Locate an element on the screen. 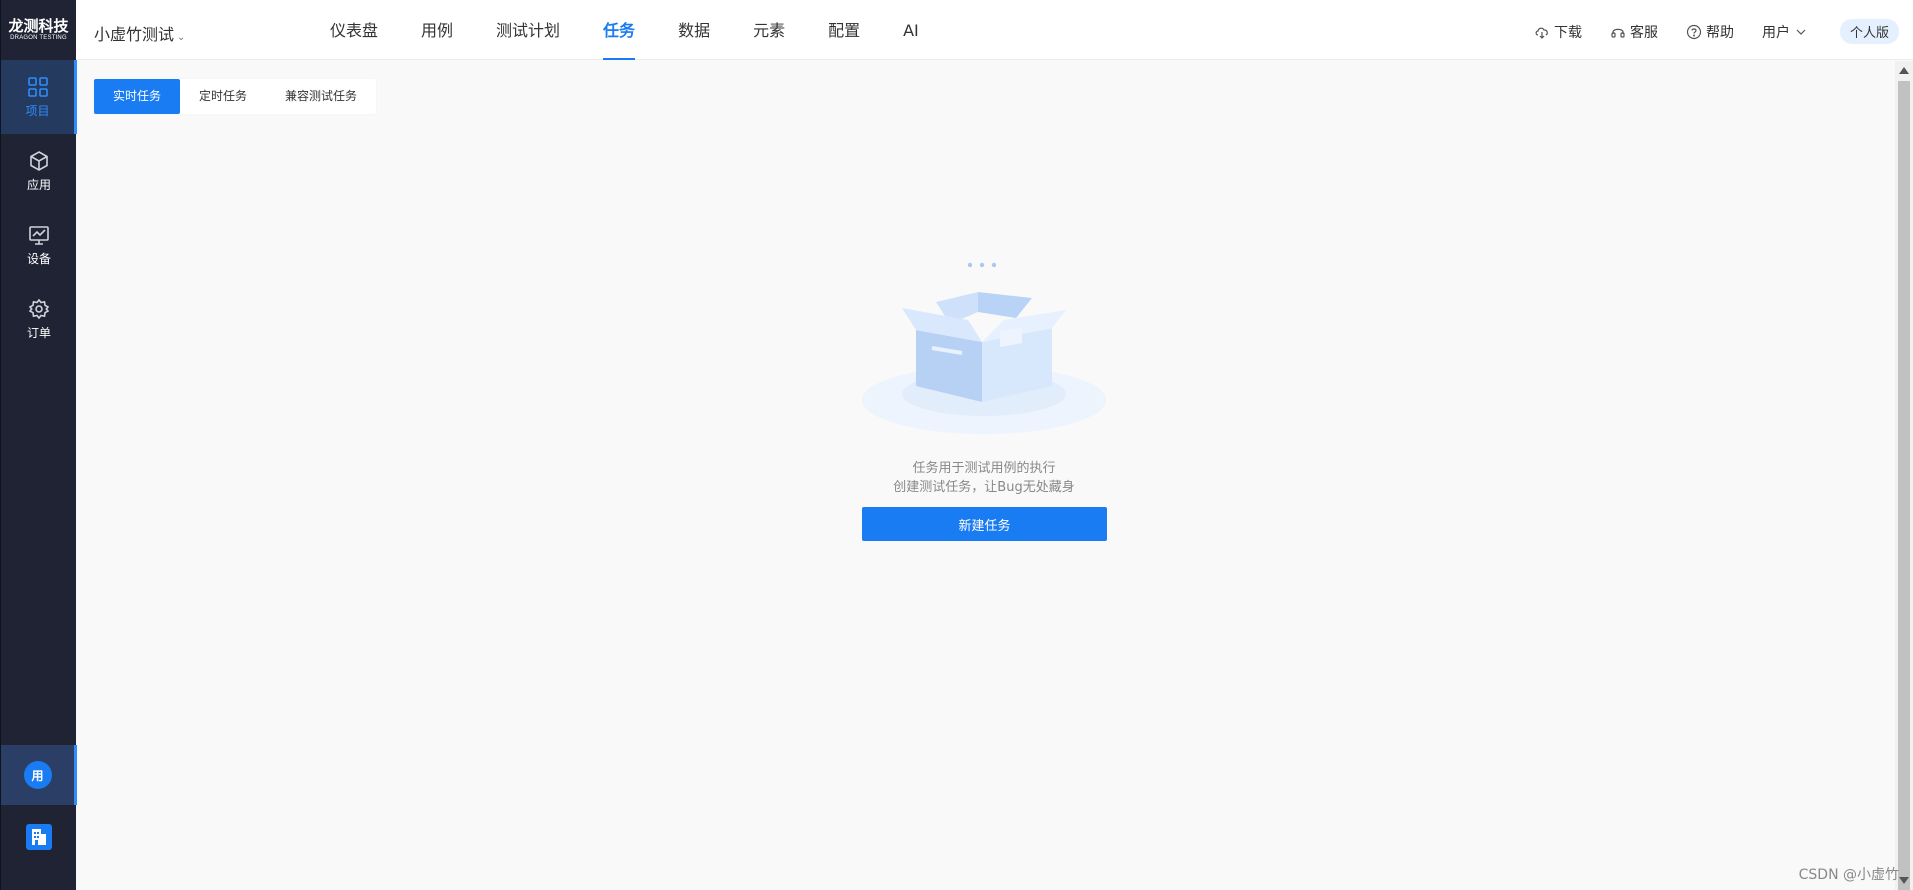 This screenshot has width=1913, height=890. header-actions: 下载 客服 帮助 用户 个人版 is located at coordinates (1716, 31).